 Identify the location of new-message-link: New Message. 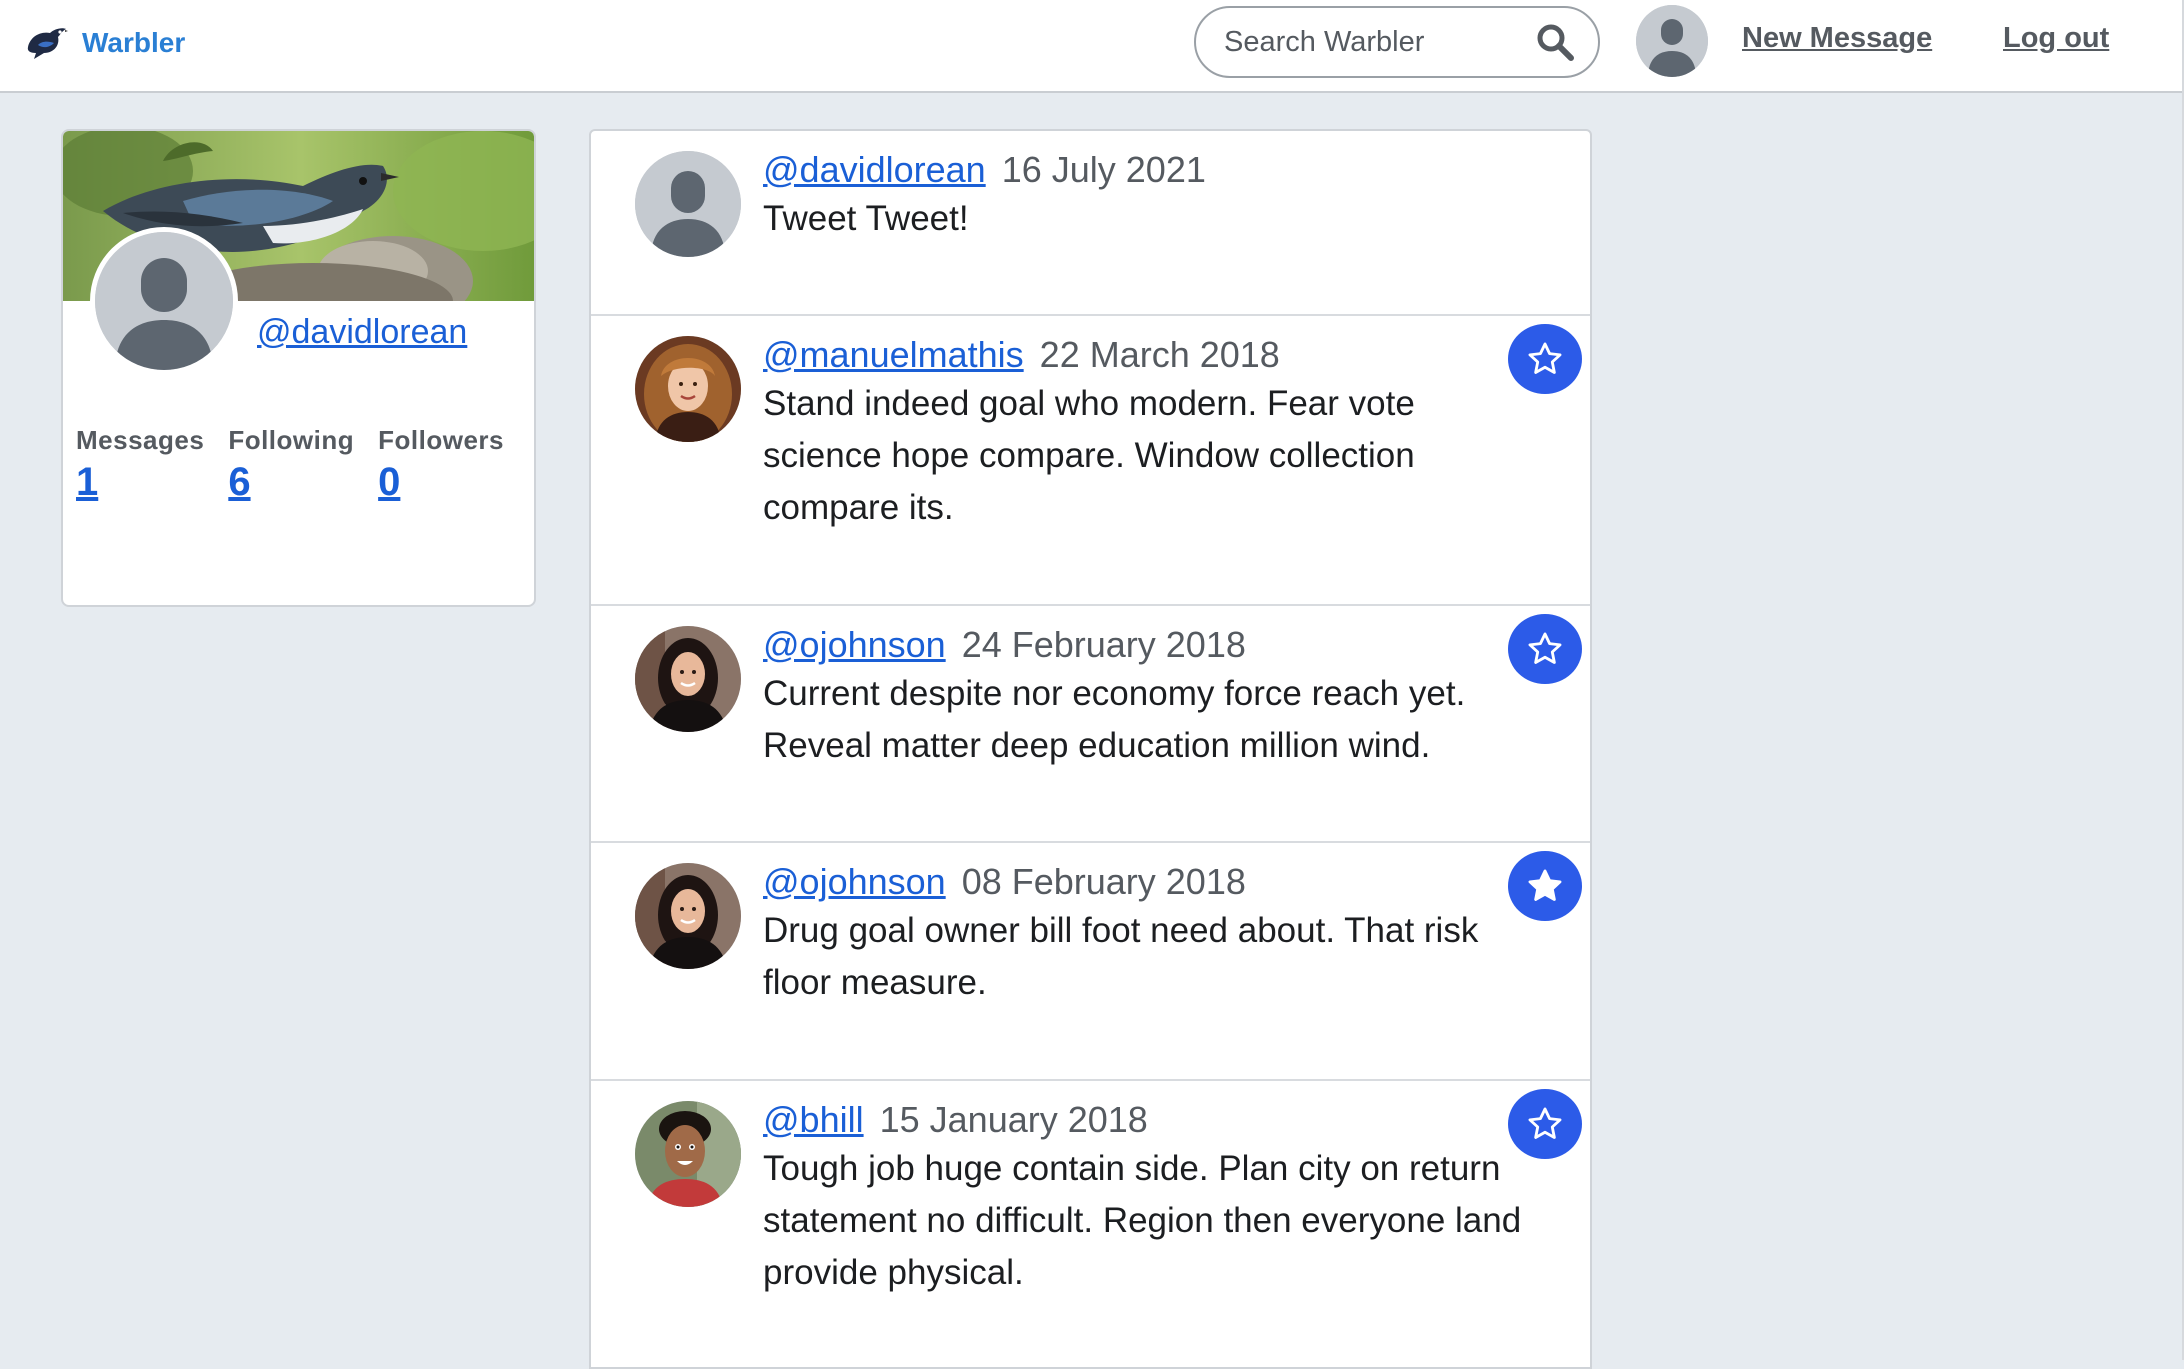
(1837, 38).